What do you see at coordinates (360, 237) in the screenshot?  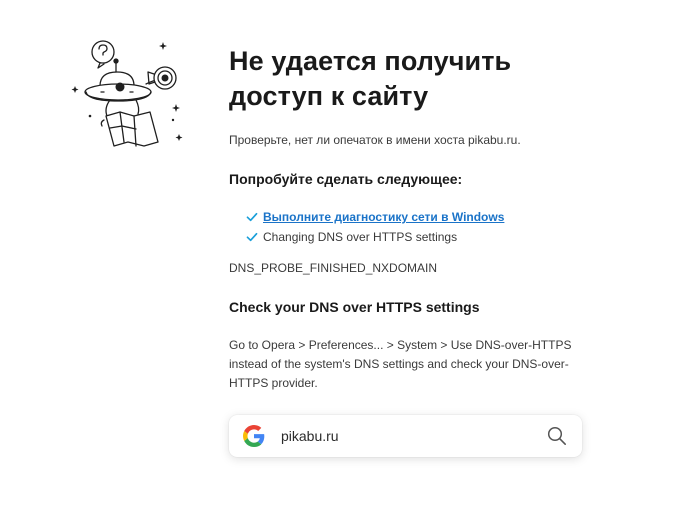 I see `suggestion-label: Changing DNS over HTTPS settings` at bounding box center [360, 237].